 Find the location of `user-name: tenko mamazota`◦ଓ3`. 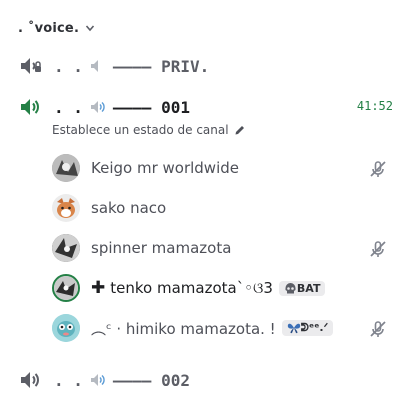

user-name: tenko mamazota`◦ଓ3 is located at coordinates (191, 288).